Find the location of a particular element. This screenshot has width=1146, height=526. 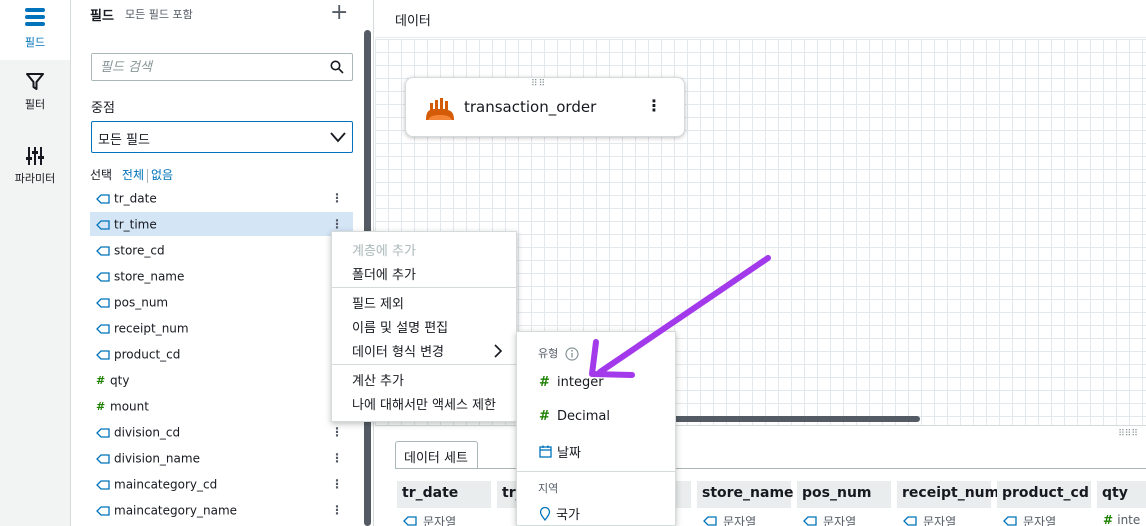

menu-add-to-hierarchy: 계층에 추가 is located at coordinates (384, 251).